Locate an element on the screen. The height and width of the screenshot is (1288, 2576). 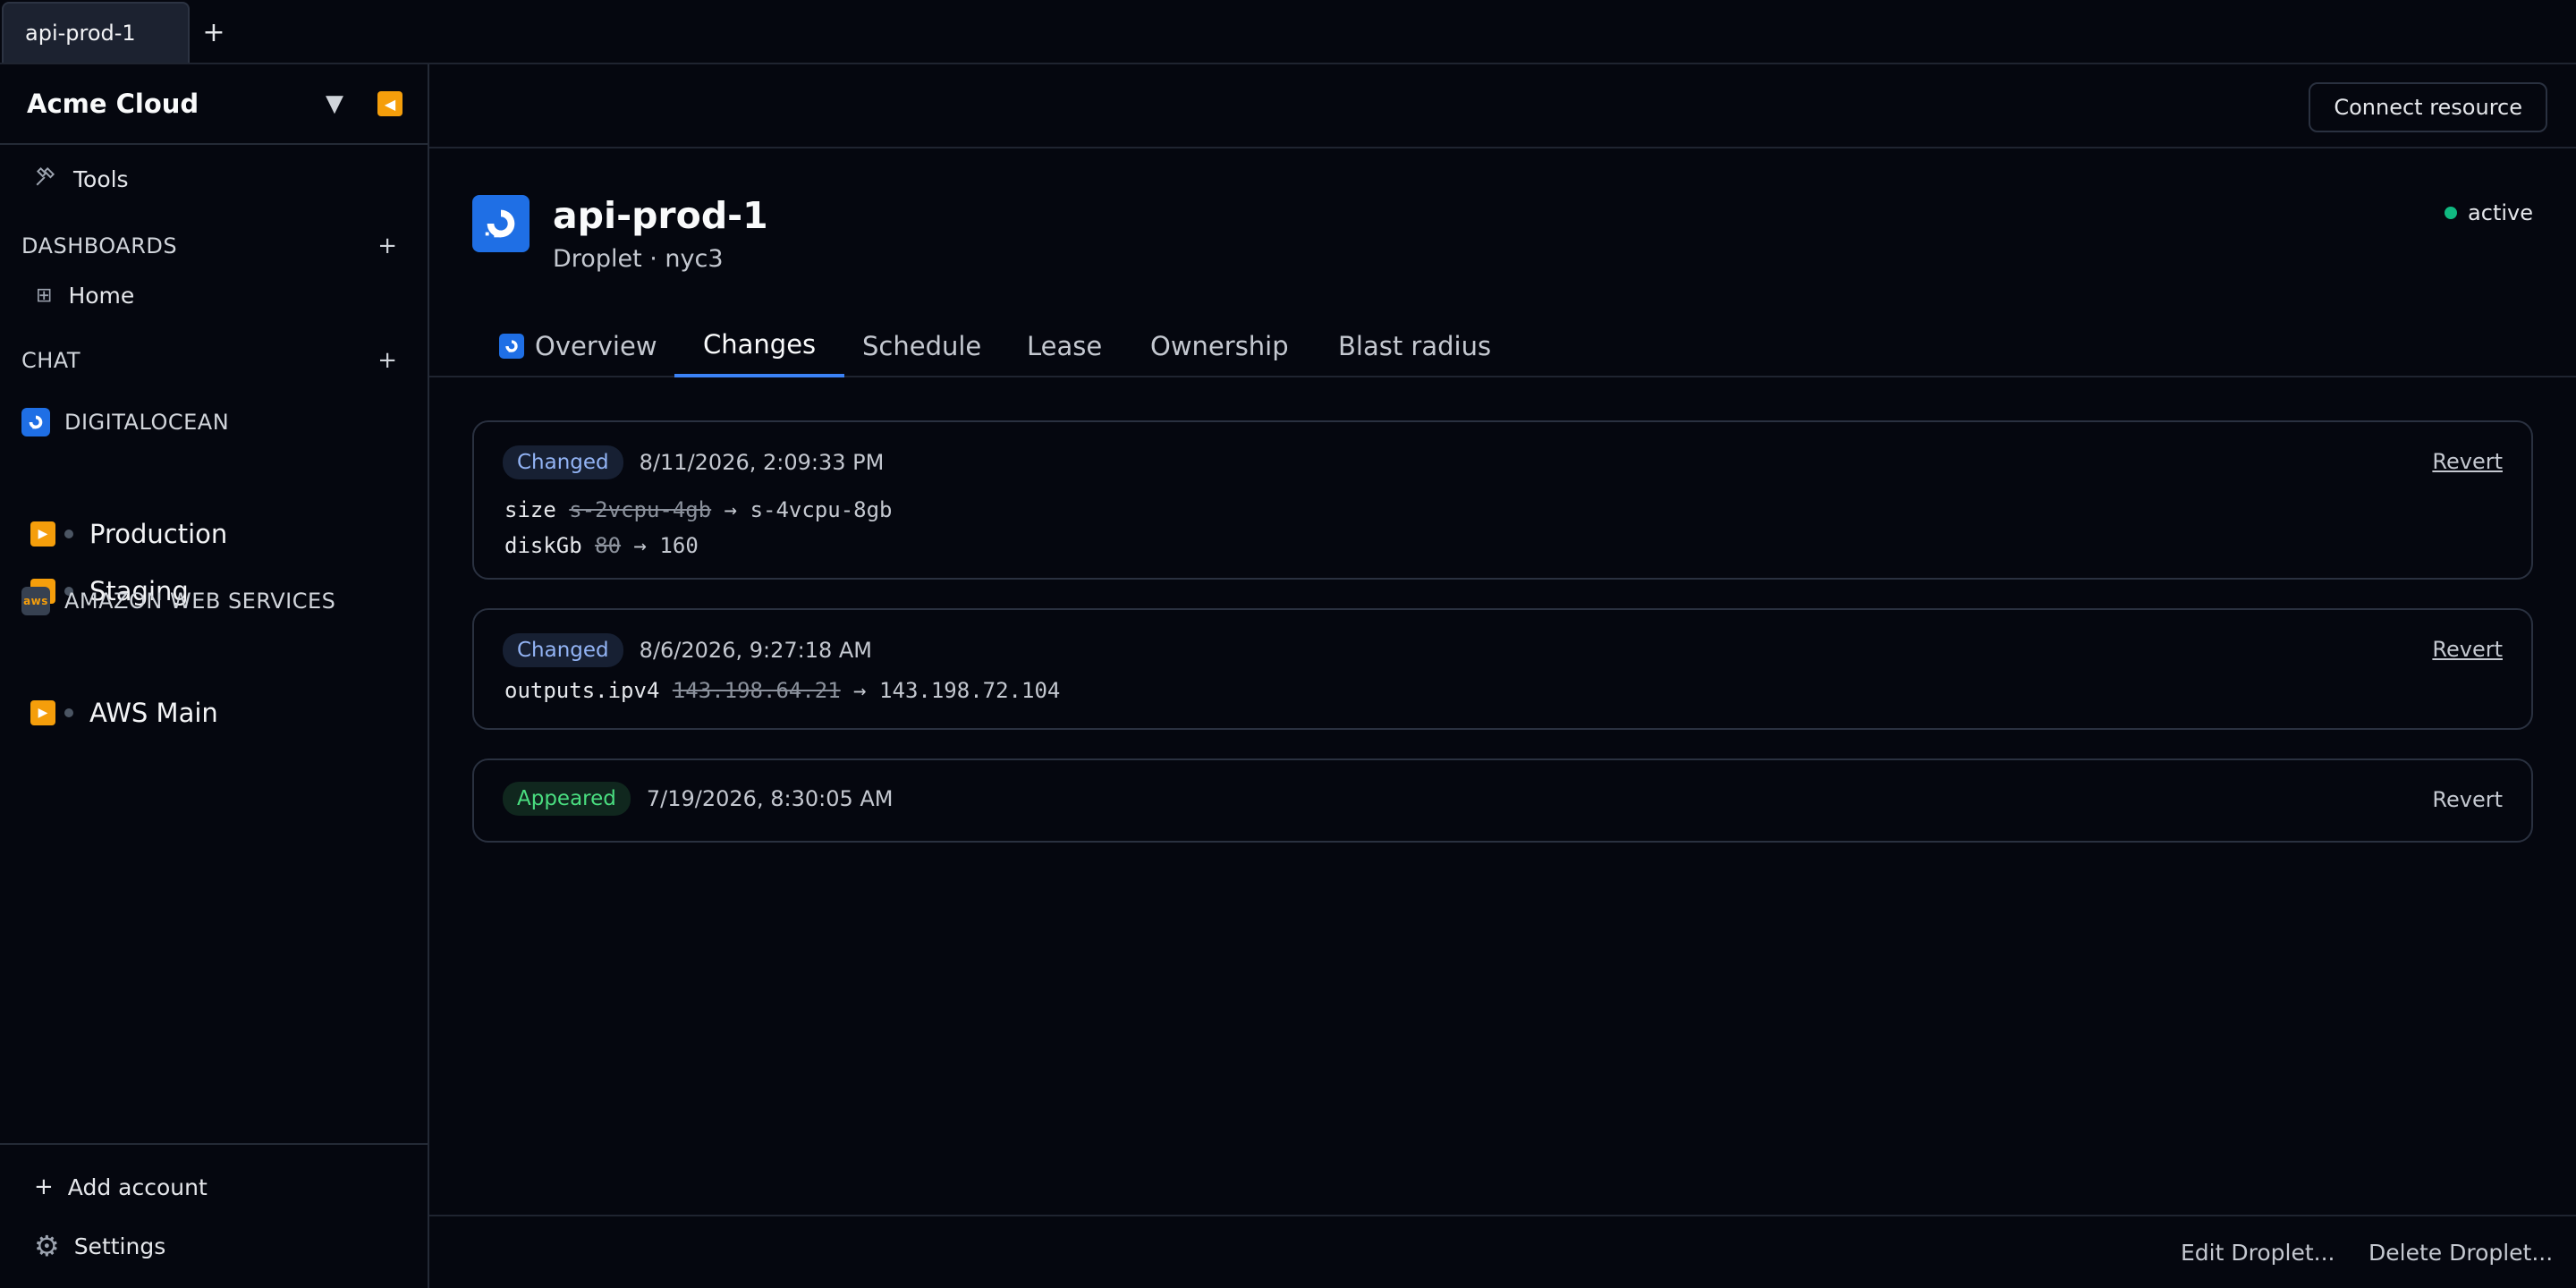
change-header: Appeared 7/19/2026, 8:30:05 AM is located at coordinates (698, 799).